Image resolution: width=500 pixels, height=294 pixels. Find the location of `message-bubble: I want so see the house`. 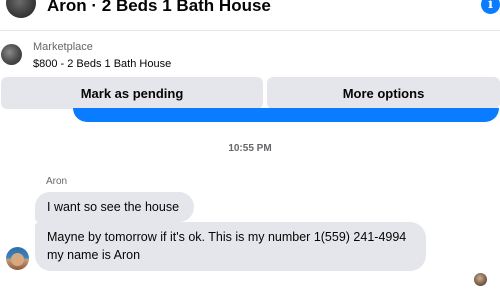

message-bubble: I want so see the house is located at coordinates (114, 207).